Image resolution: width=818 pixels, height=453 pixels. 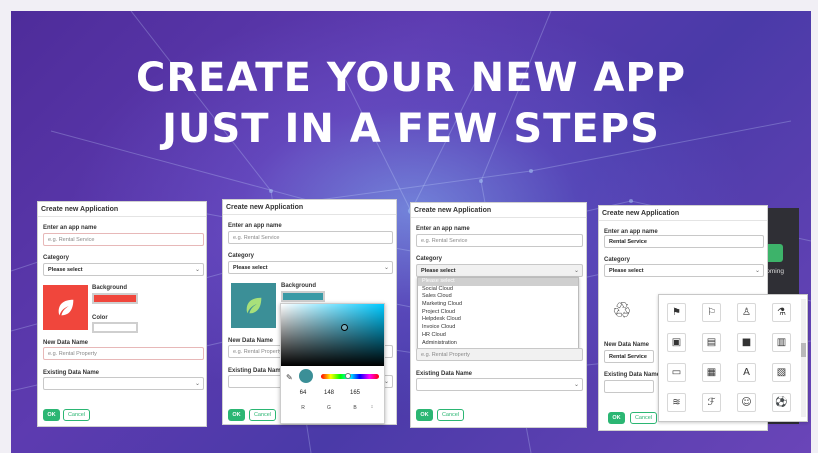 What do you see at coordinates (781, 372) in the screenshot?
I see `newspaper-icon: ▧` at bounding box center [781, 372].